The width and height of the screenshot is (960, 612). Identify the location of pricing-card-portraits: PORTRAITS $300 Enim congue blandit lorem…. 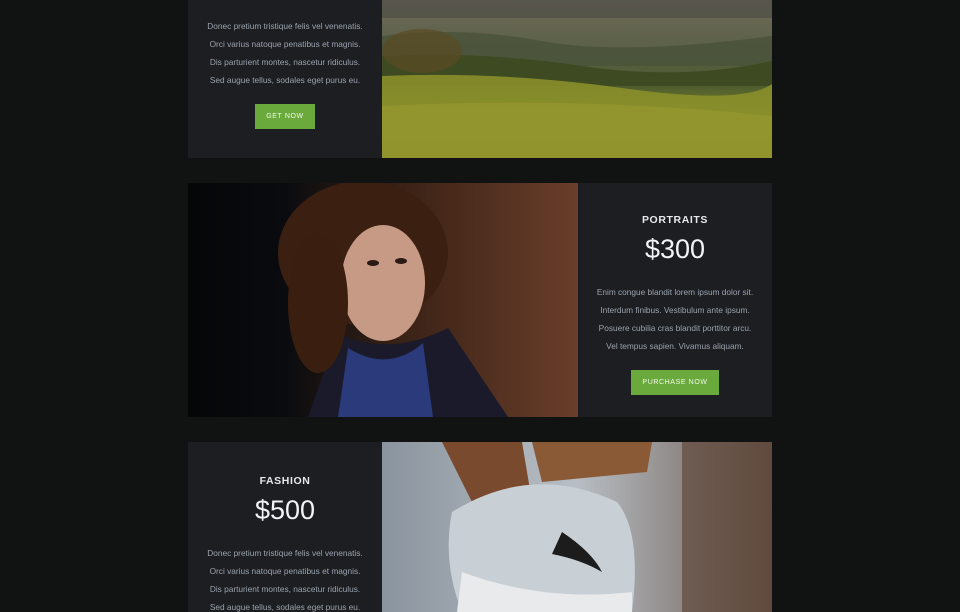
(675, 300).